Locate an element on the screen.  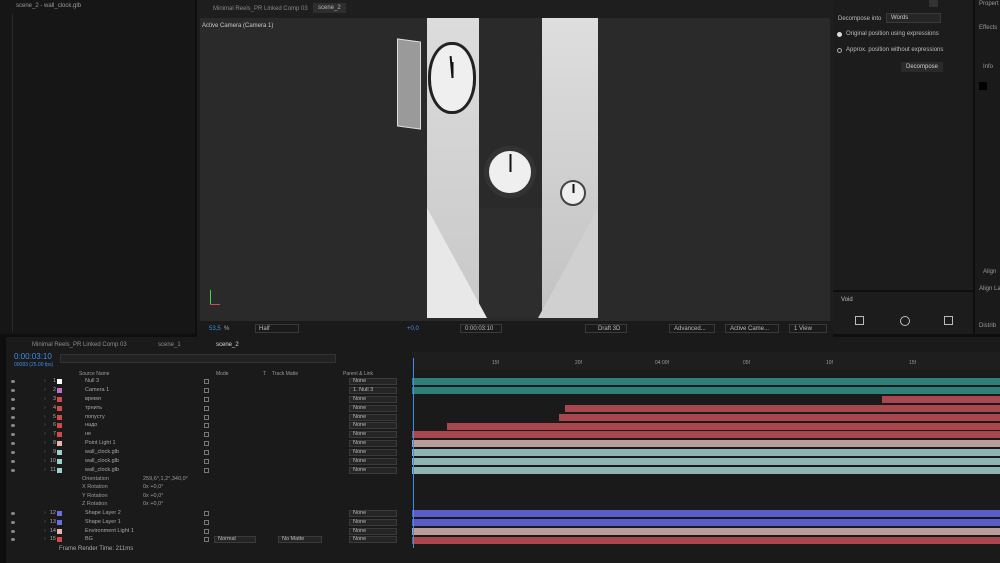
layer-row: › 13 Shape Layer 1 None is located at coordinates (206, 522).